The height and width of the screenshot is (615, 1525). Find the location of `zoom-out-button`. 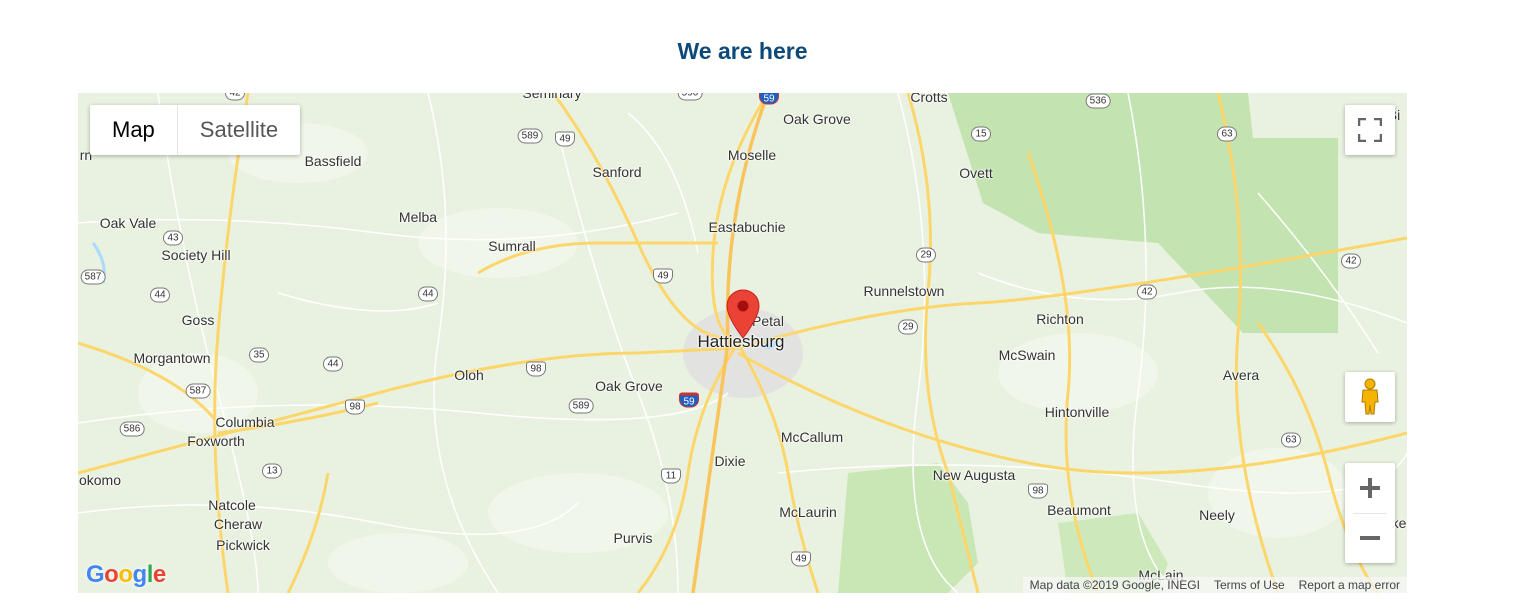

zoom-out-button is located at coordinates (1370, 538).